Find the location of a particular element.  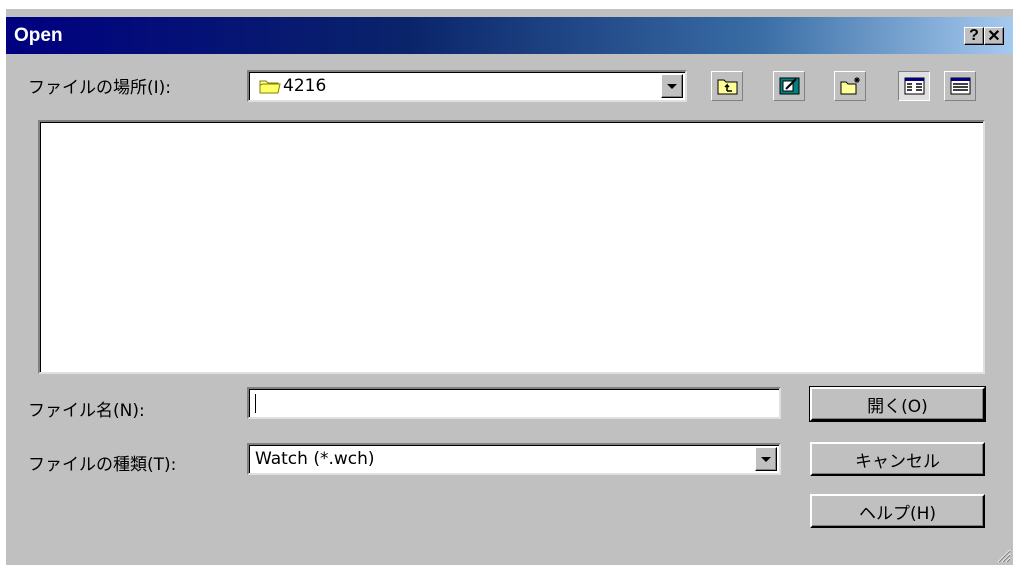

look-in-value: 4216 is located at coordinates (305, 86).